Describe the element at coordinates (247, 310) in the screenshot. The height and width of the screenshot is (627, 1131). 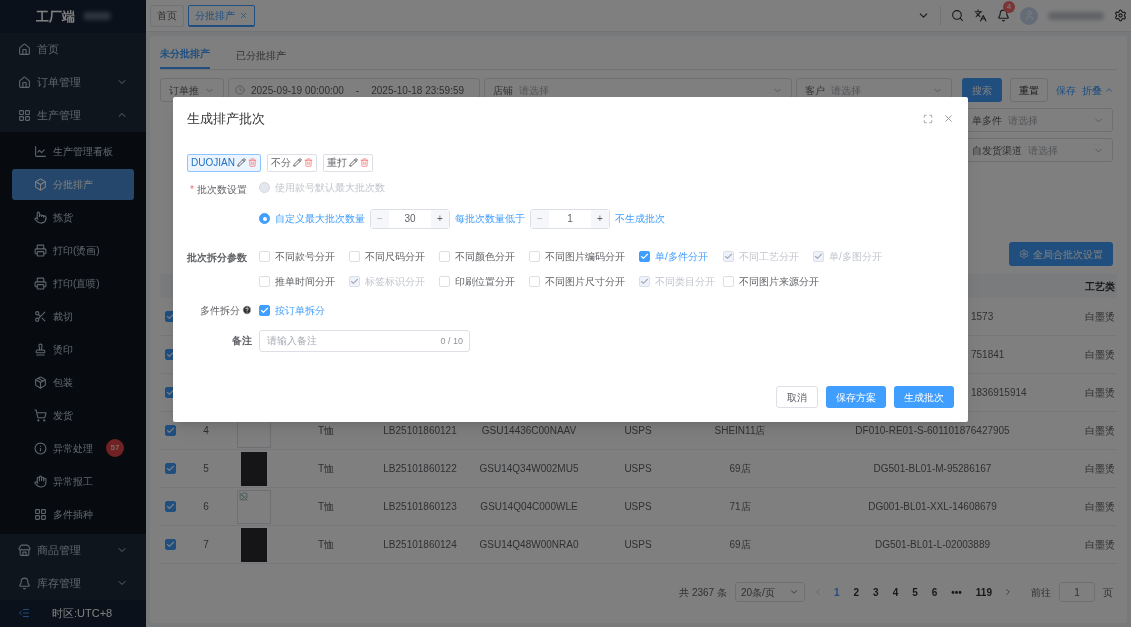
I see `help-icon` at that location.